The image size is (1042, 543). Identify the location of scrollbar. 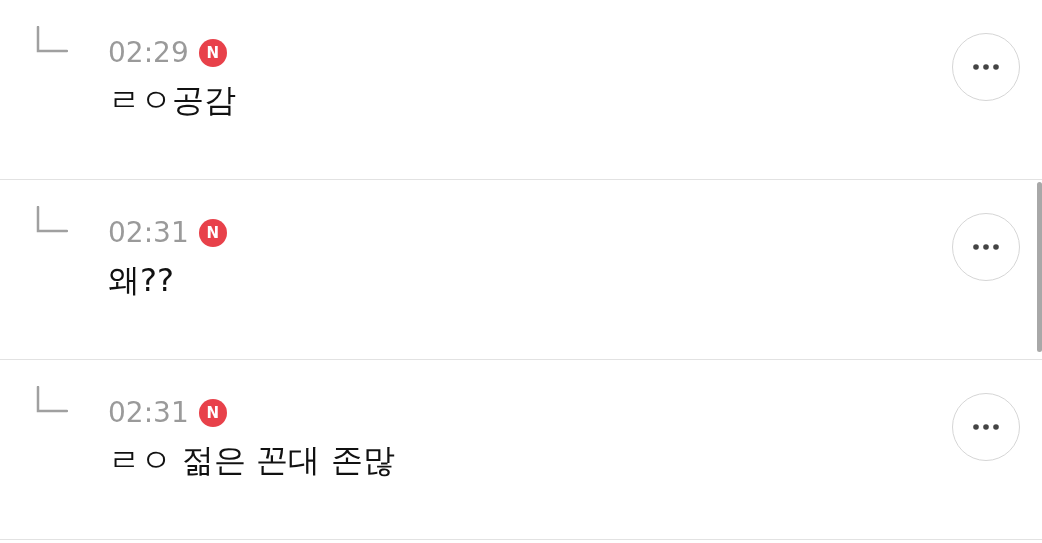
(1039, 267).